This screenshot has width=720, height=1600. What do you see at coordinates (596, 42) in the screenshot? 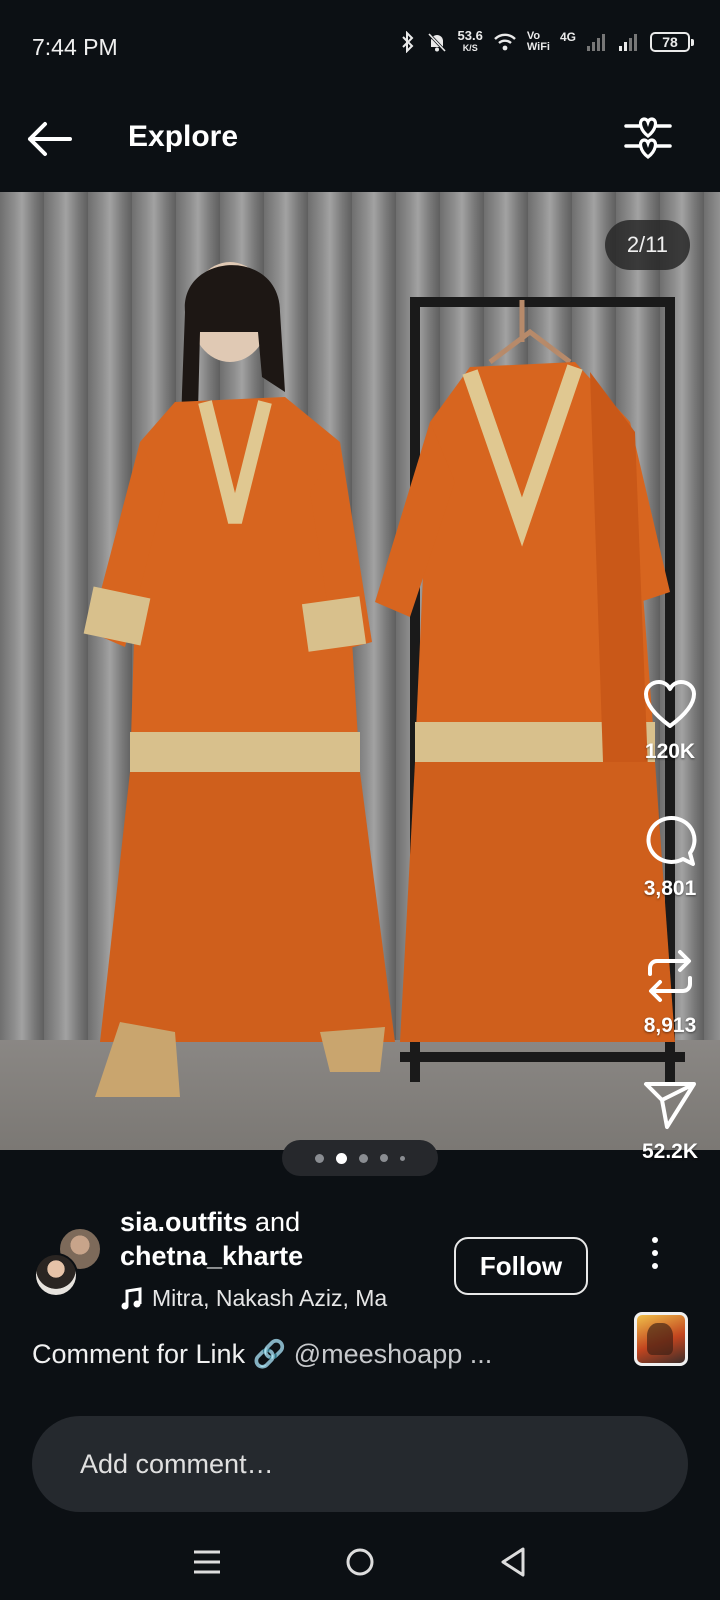
I see `signal-icon` at bounding box center [596, 42].